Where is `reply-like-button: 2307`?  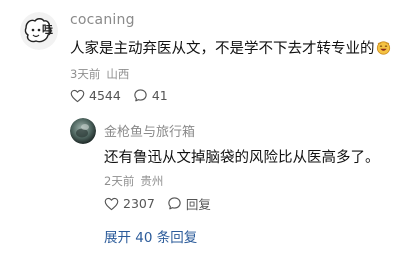 reply-like-button: 2307 is located at coordinates (129, 203).